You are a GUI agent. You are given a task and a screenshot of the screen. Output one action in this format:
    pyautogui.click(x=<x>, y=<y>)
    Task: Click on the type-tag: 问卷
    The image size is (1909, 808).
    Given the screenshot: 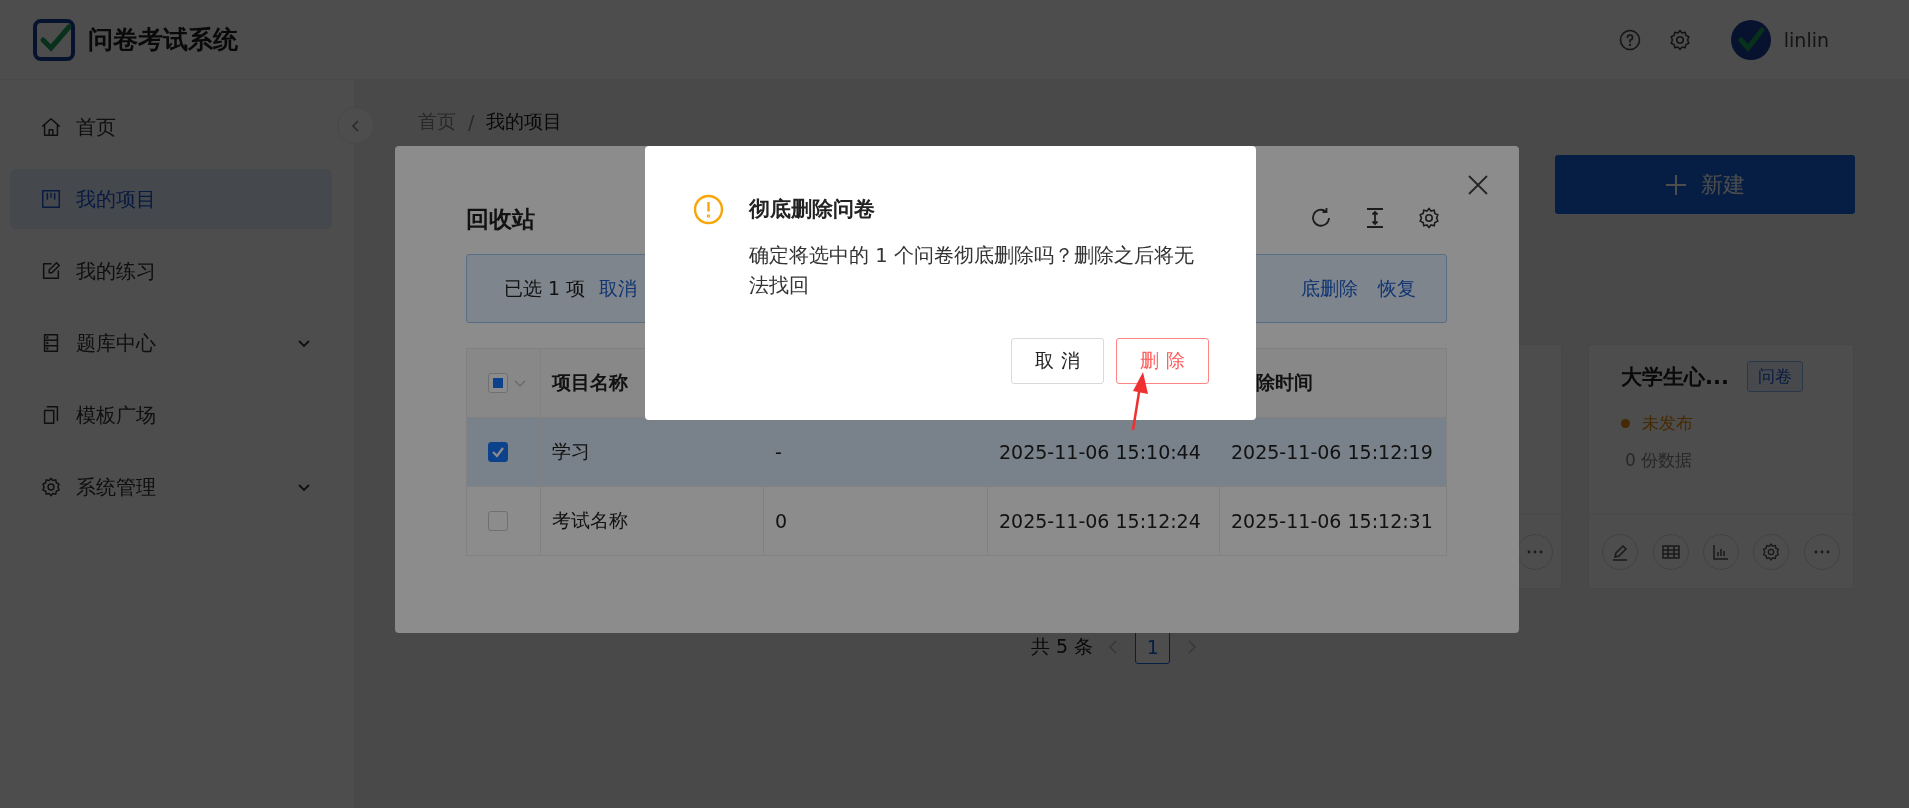 What is the action you would take?
    pyautogui.click(x=1774, y=376)
    